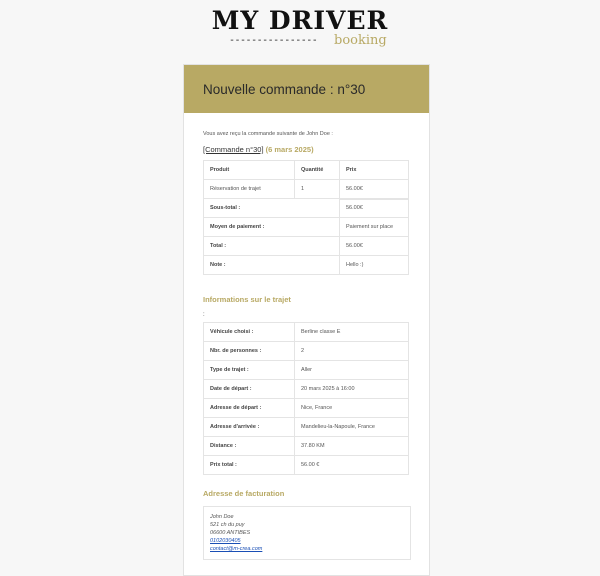 This screenshot has height=576, width=600. What do you see at coordinates (249, 465) in the screenshot?
I see `trip-label: Prix total :` at bounding box center [249, 465].